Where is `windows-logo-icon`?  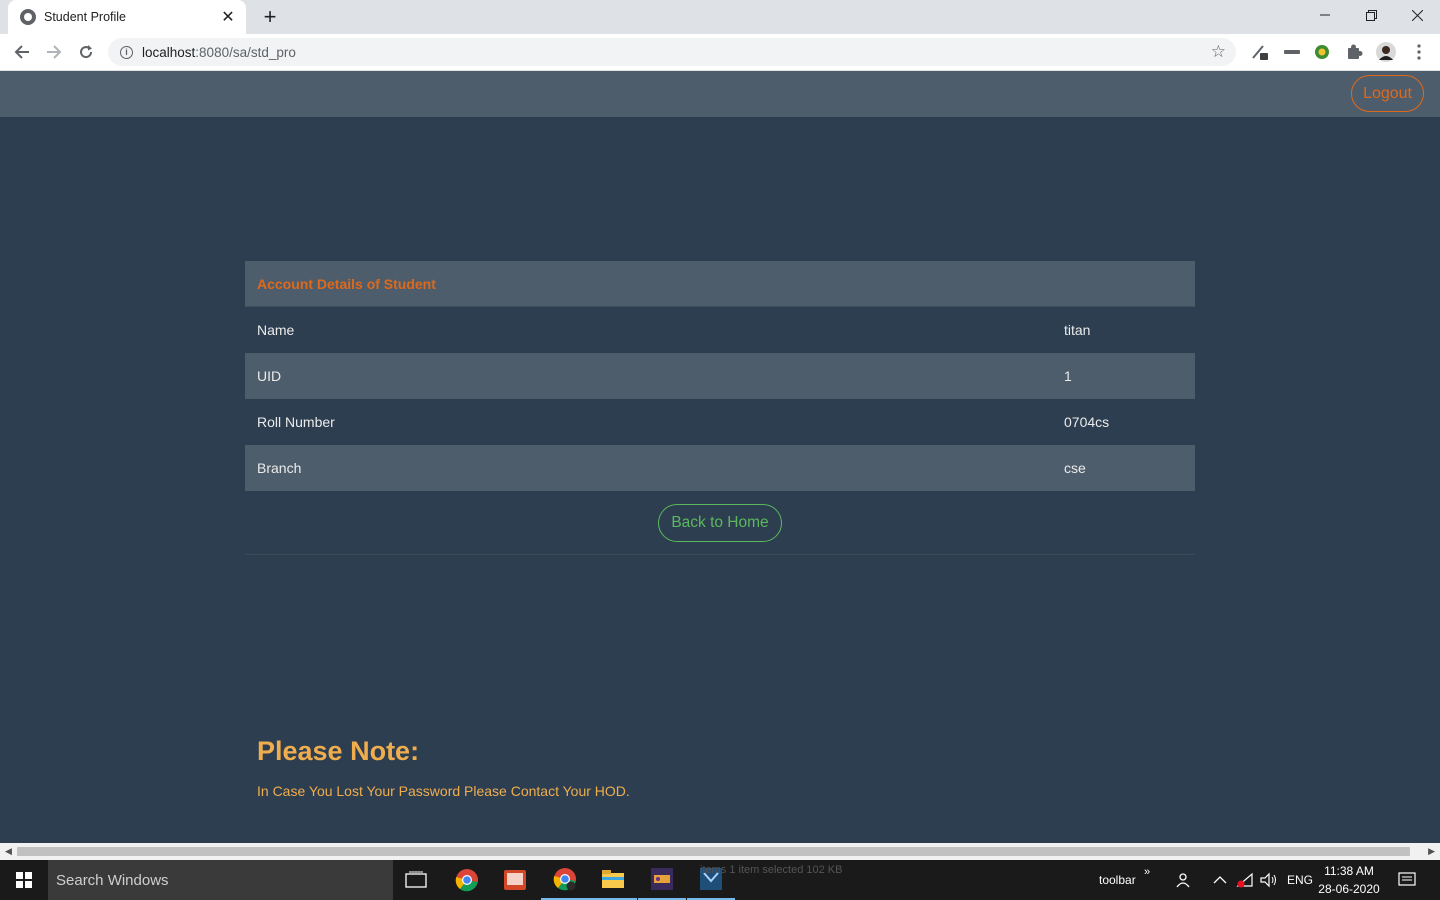
windows-logo-icon is located at coordinates (24, 880).